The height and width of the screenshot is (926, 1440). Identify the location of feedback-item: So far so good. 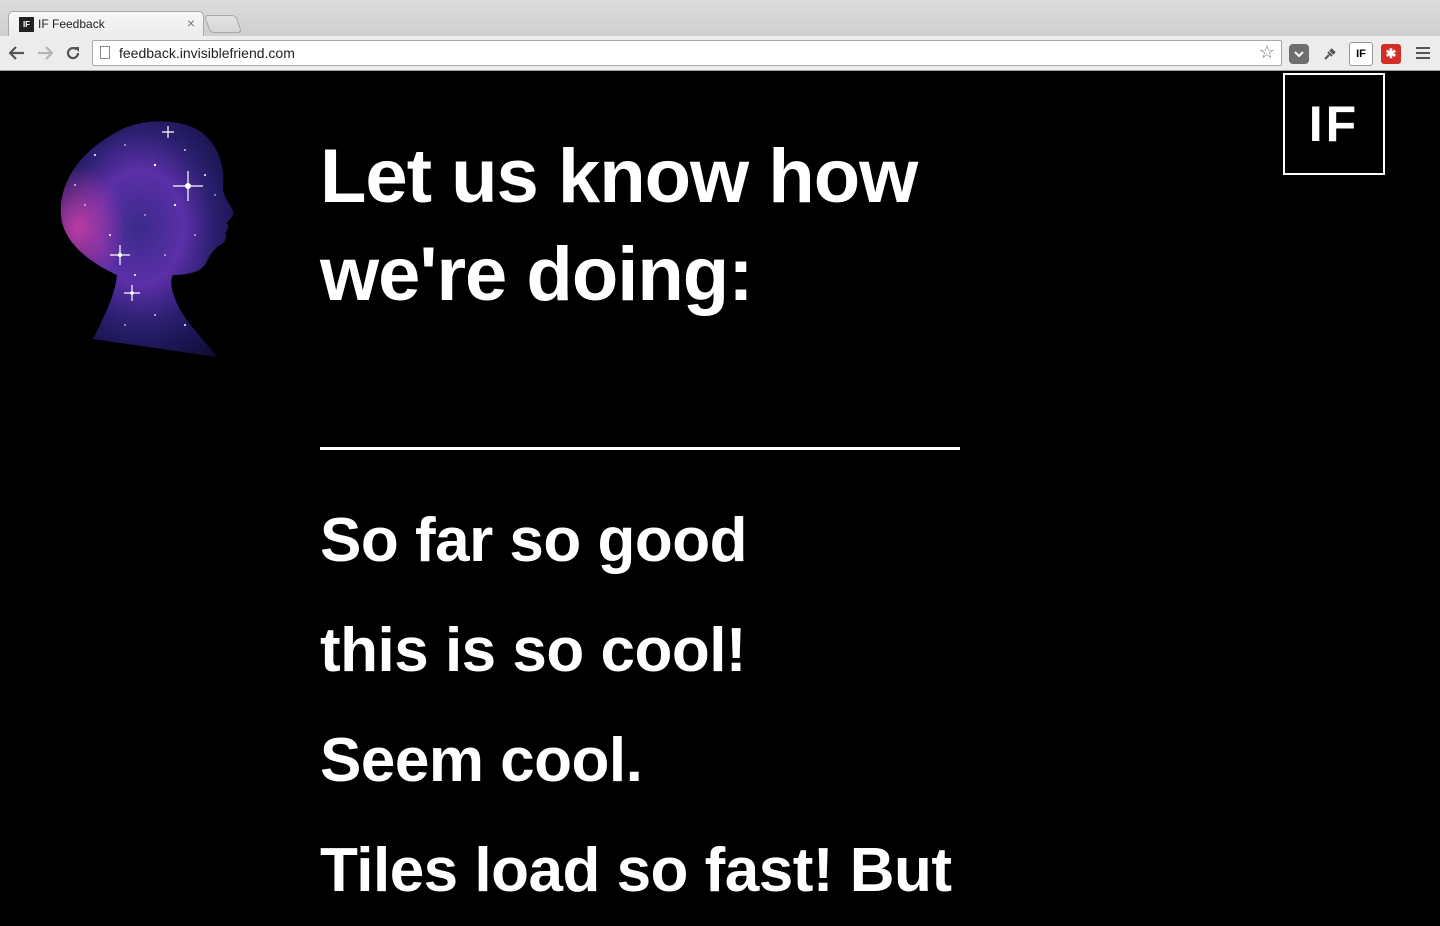
(534, 540).